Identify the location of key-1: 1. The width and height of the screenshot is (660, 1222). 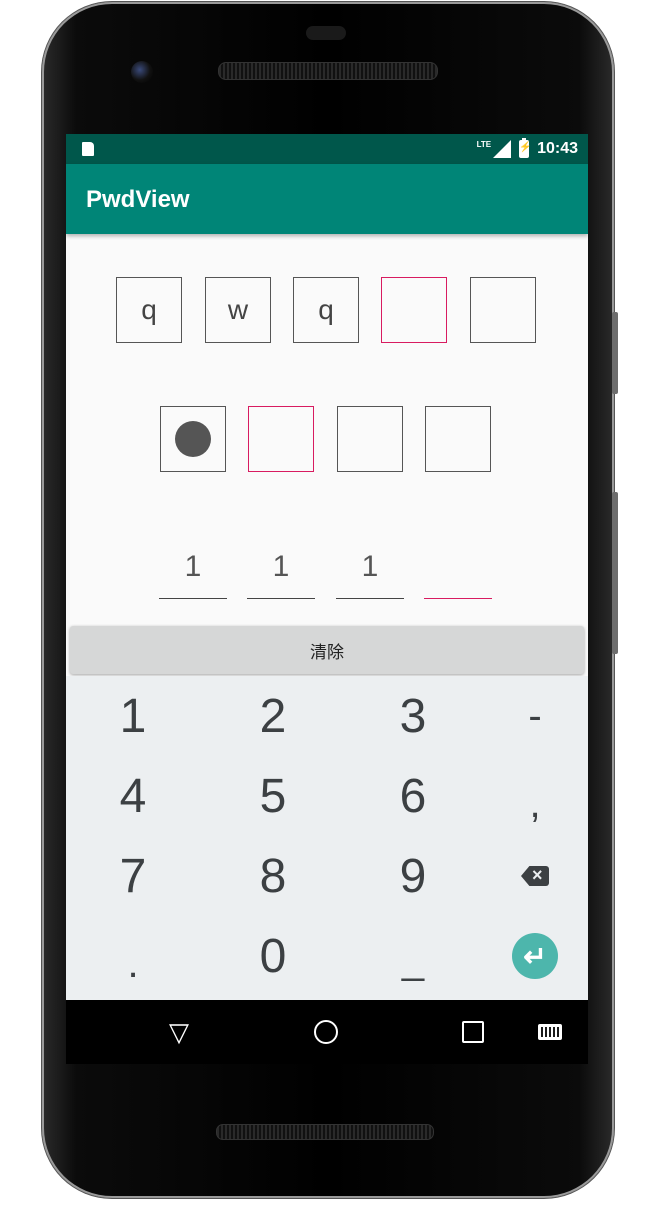
(133, 716).